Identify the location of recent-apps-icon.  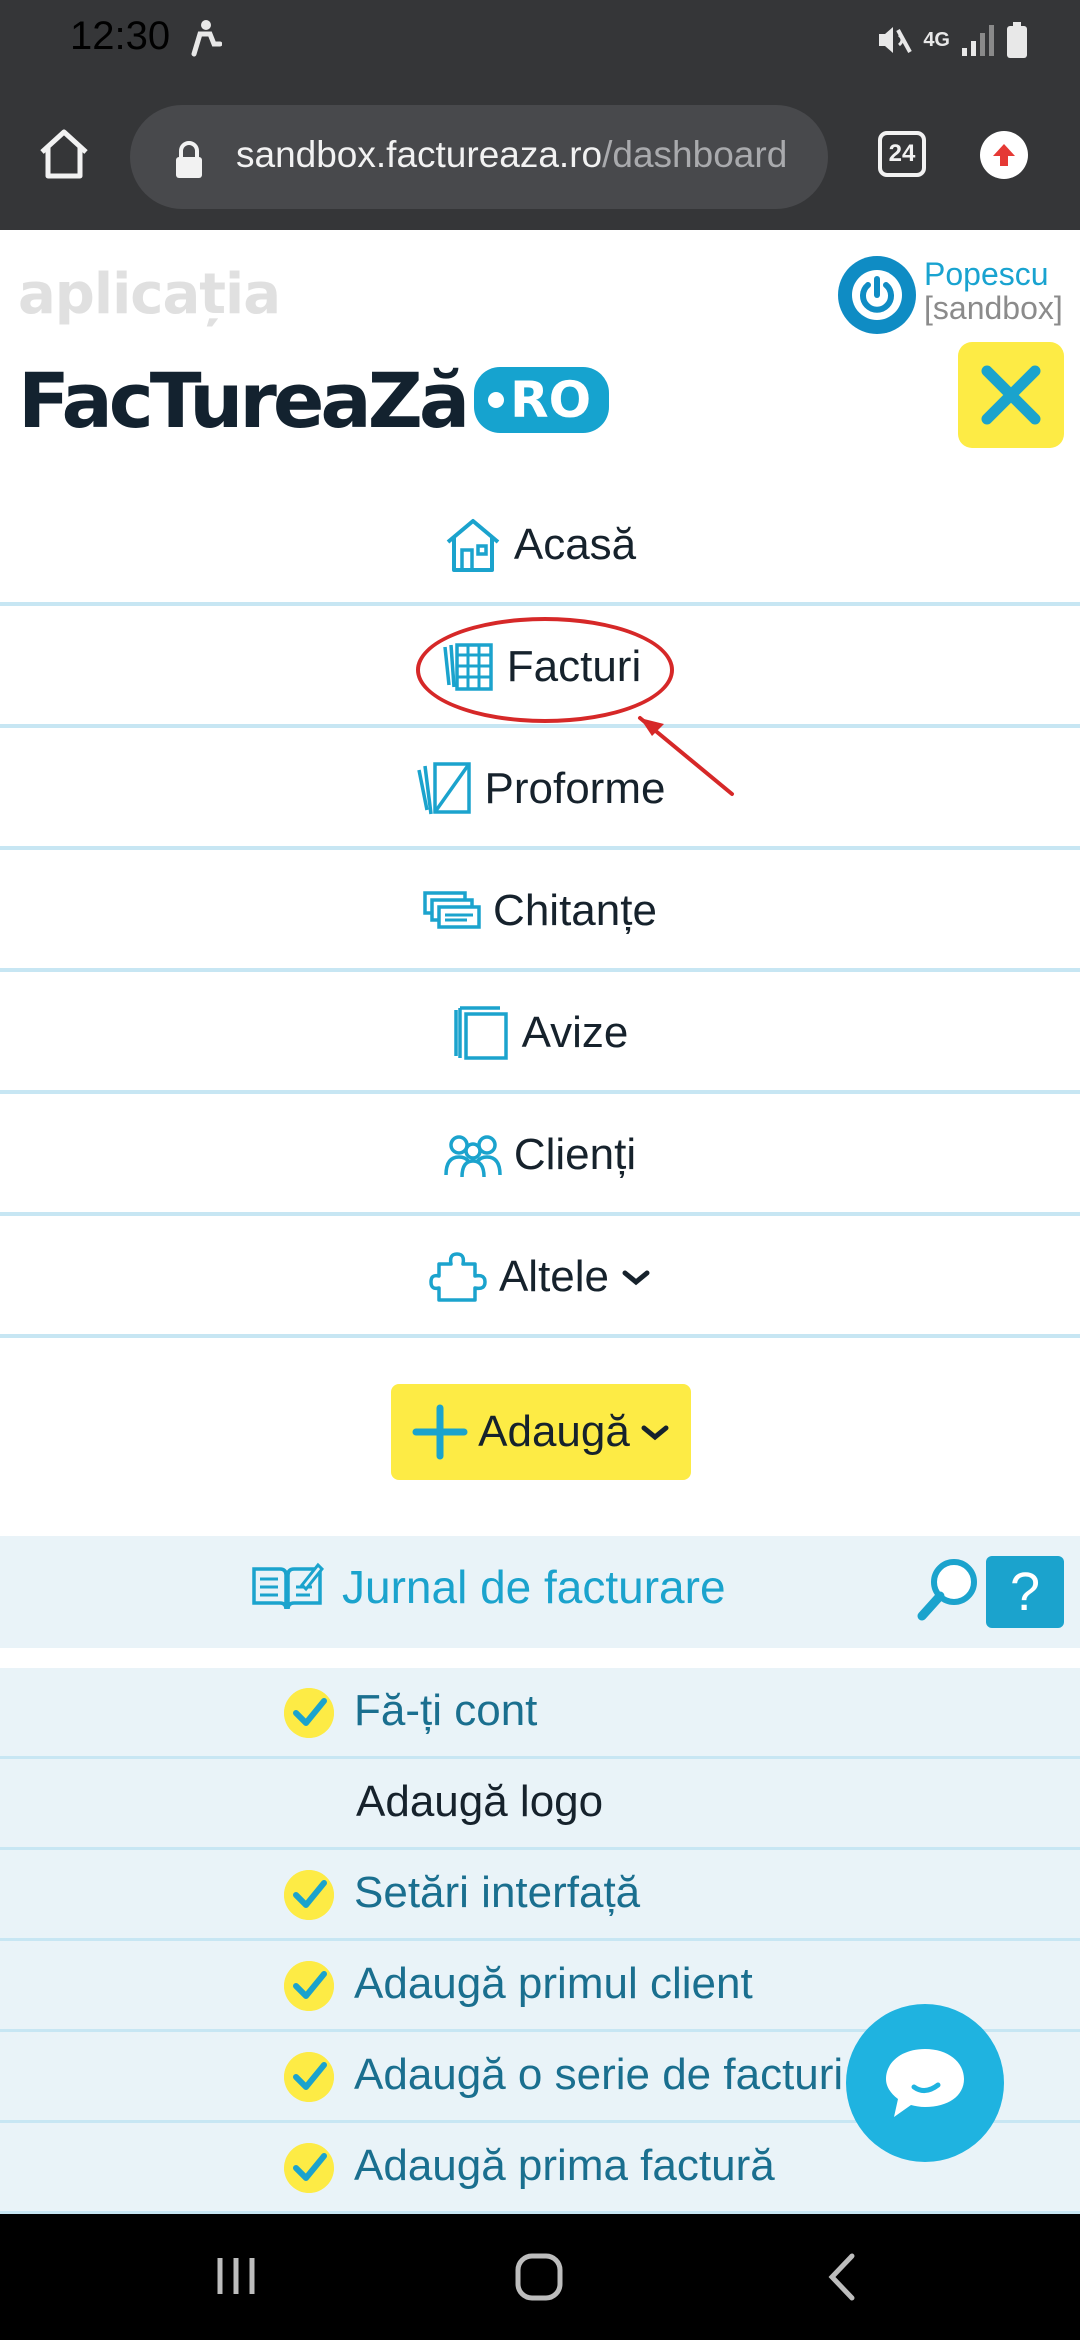
(236, 2276).